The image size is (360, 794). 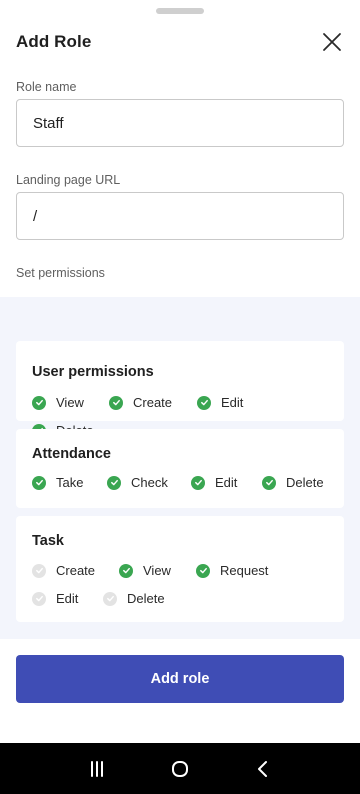 What do you see at coordinates (244, 570) in the screenshot?
I see `permission-label: Request` at bounding box center [244, 570].